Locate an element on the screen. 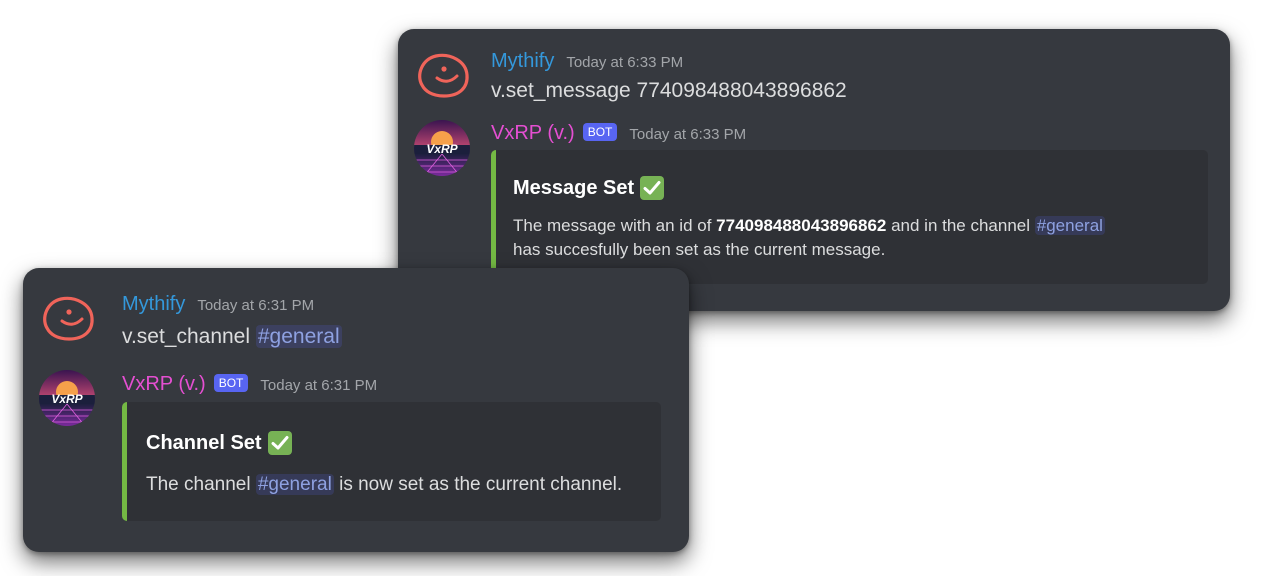  message-text-content: v.set_channel is located at coordinates (189, 336).